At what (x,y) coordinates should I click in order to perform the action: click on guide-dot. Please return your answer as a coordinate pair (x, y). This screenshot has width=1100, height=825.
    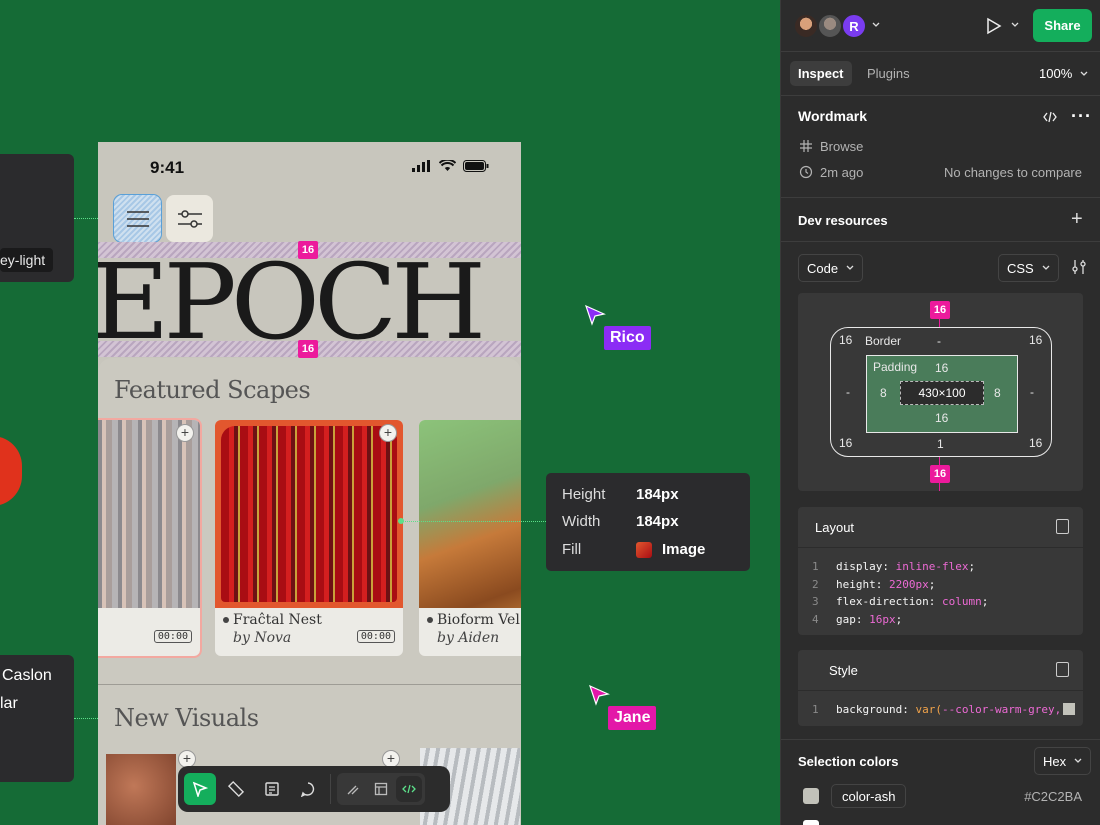
    Looking at the image, I should click on (401, 521).